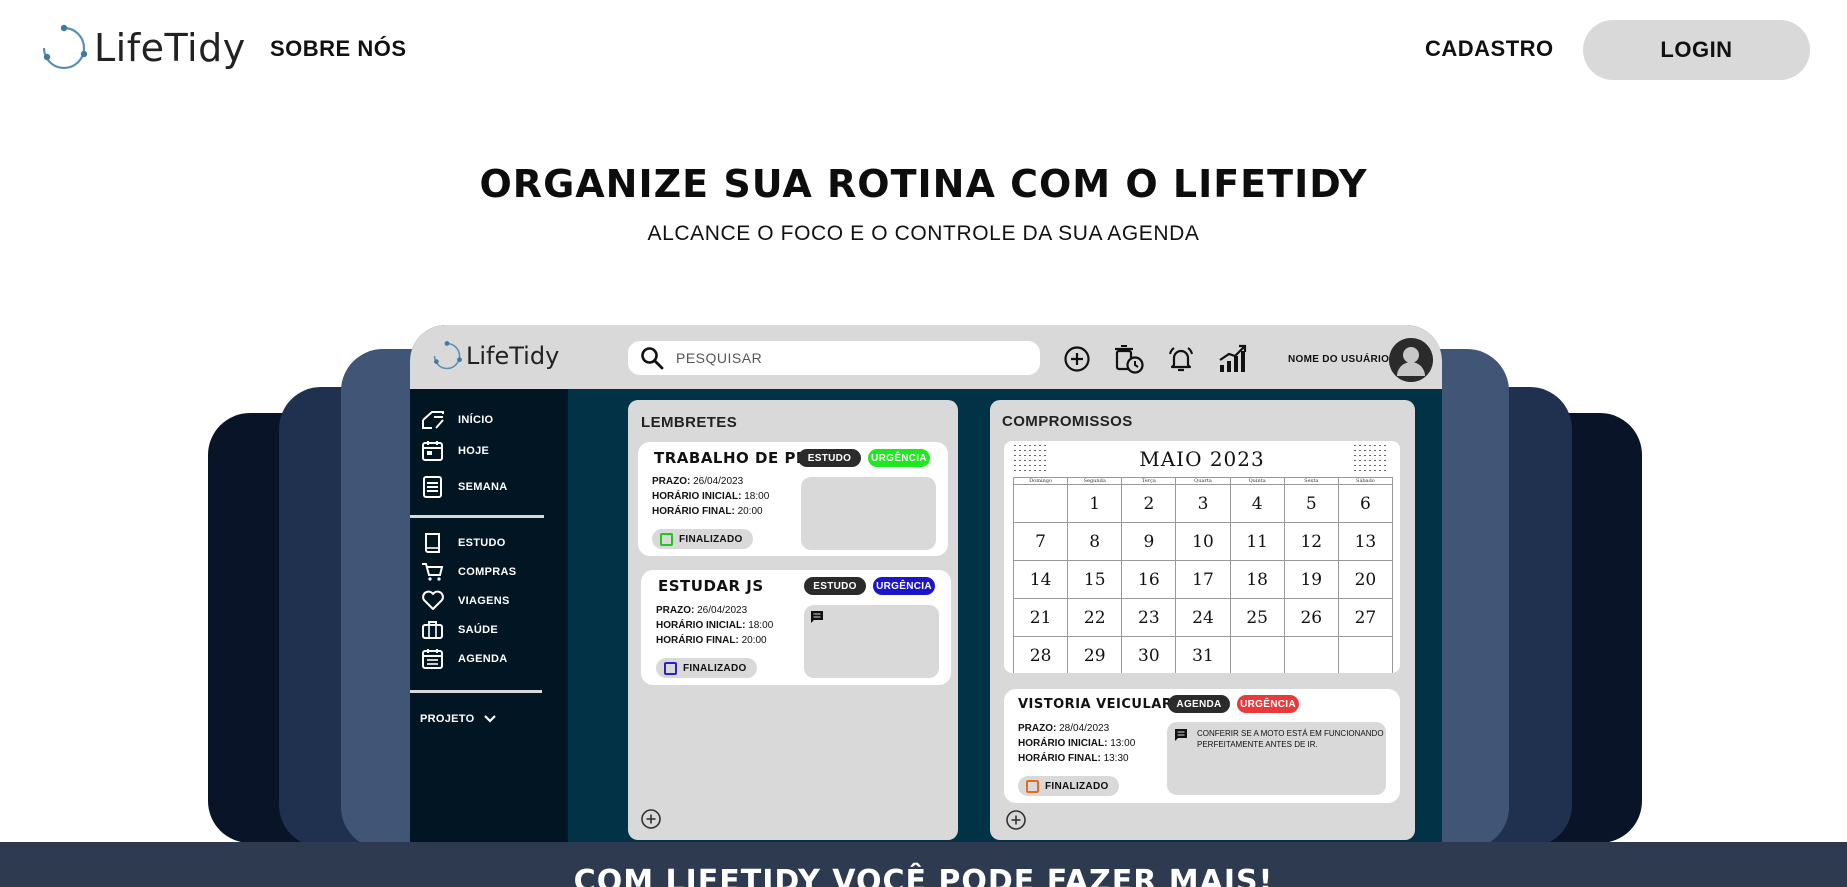  I want to click on brand-logo: LifeTidy, so click(143, 48).